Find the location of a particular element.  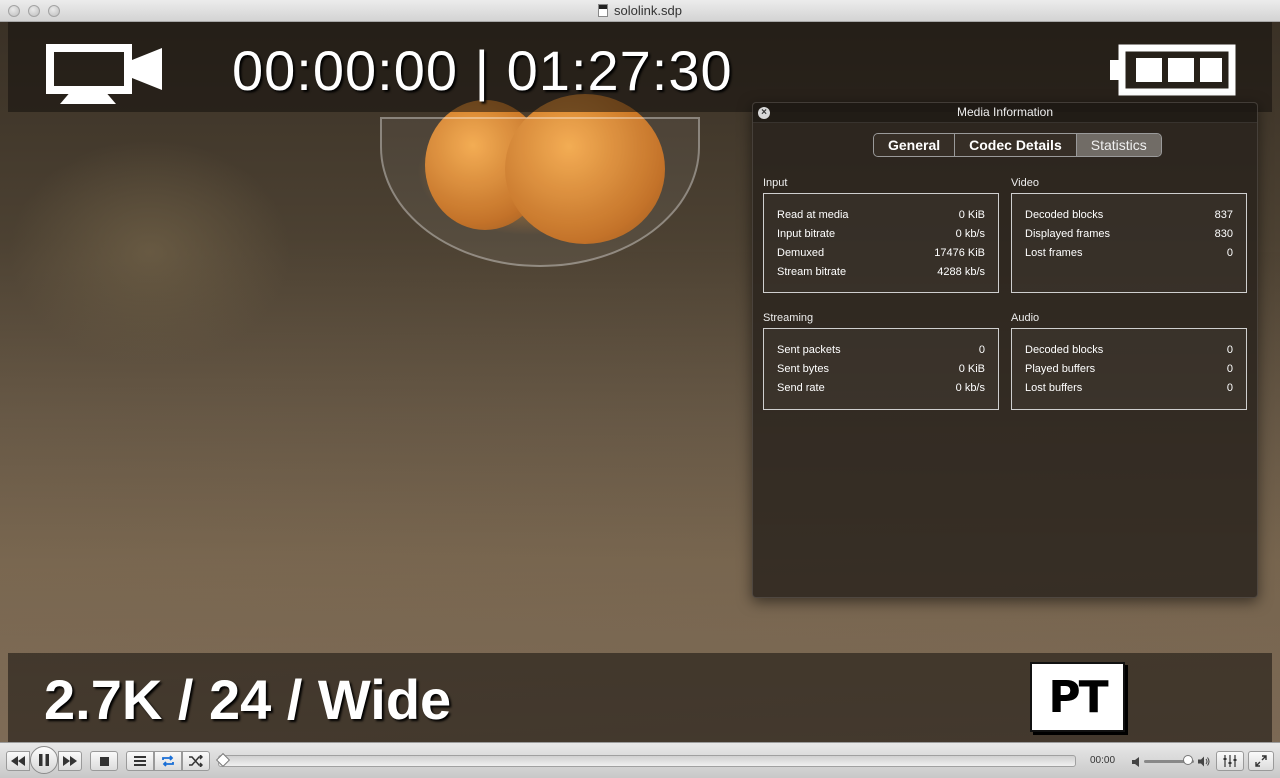

stat-value: 830 is located at coordinates (1223, 234).